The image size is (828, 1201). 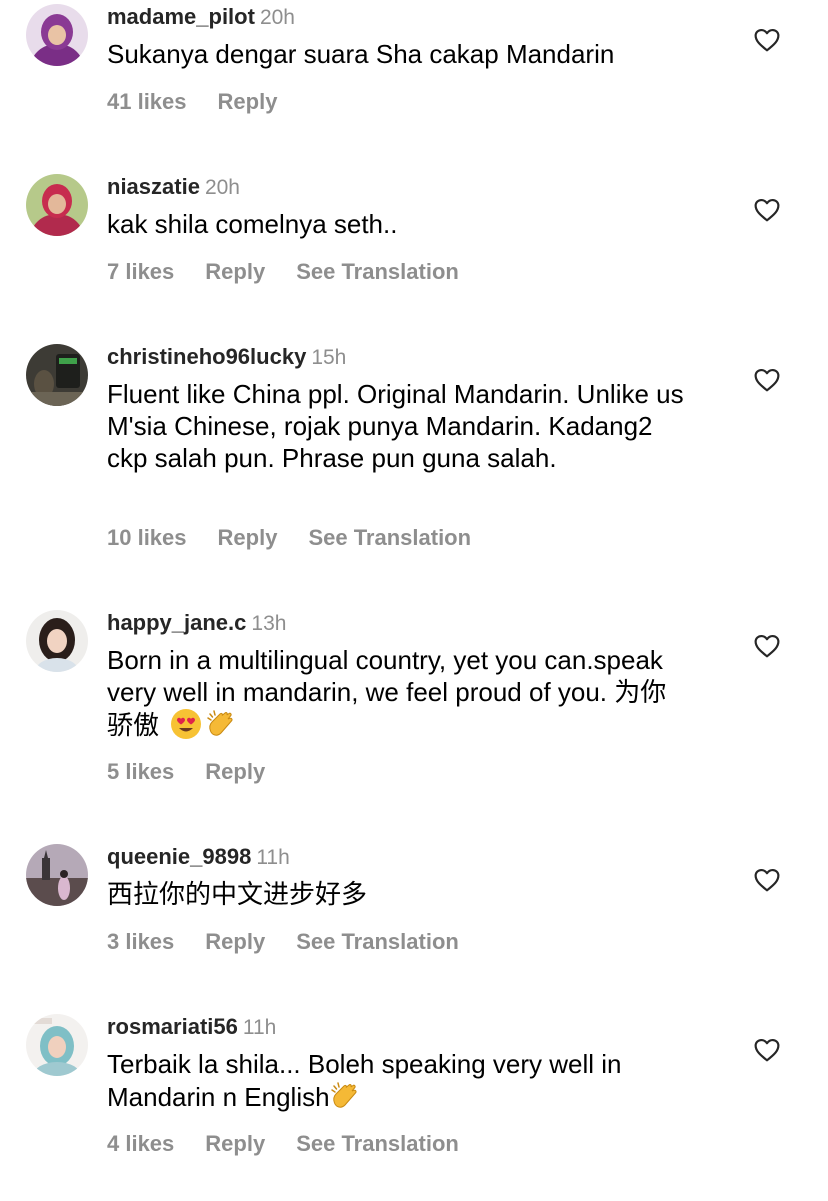 I want to click on comment-header: happy_jane.c 13h, so click(x=196, y=623).